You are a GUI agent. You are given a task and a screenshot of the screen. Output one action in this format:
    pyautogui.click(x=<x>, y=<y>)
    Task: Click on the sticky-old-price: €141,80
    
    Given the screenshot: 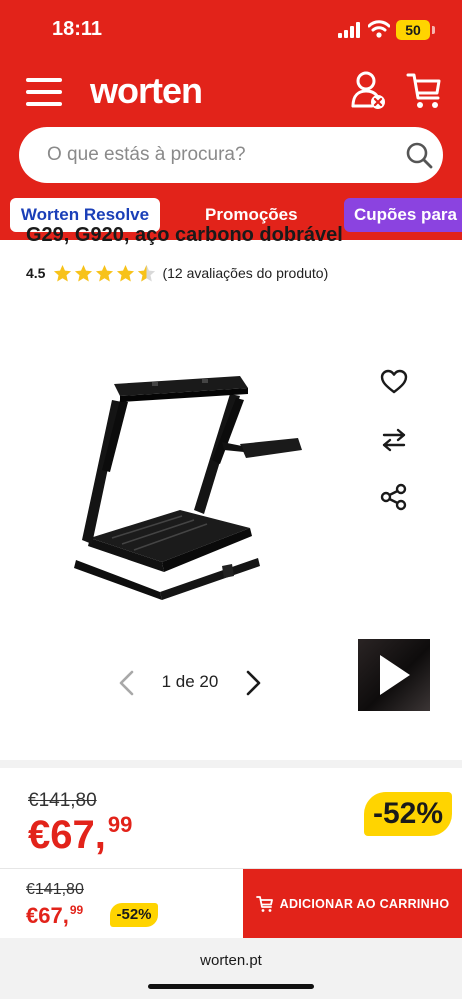 What is the action you would take?
    pyautogui.click(x=55, y=889)
    